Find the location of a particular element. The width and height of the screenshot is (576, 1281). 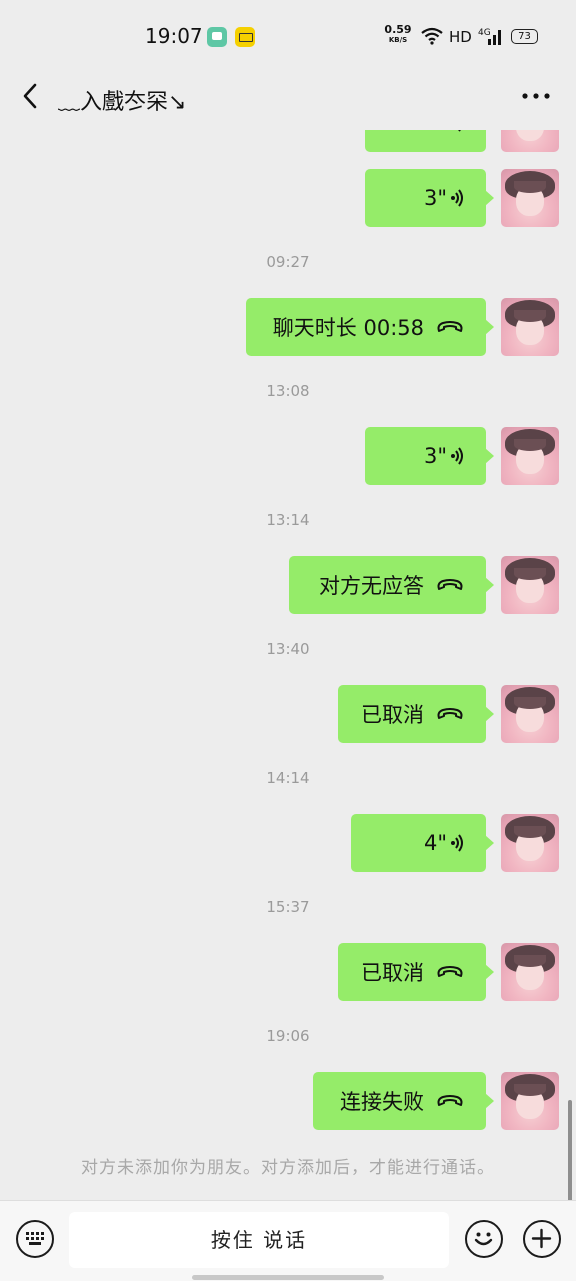

status-time: 19:07 is located at coordinates (174, 36).